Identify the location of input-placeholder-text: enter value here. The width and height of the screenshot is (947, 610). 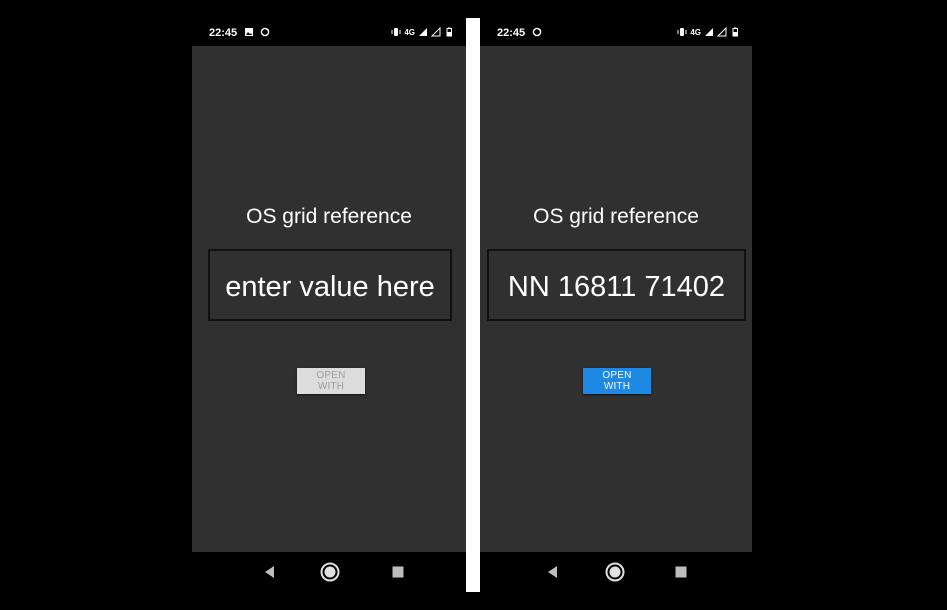
(330, 287).